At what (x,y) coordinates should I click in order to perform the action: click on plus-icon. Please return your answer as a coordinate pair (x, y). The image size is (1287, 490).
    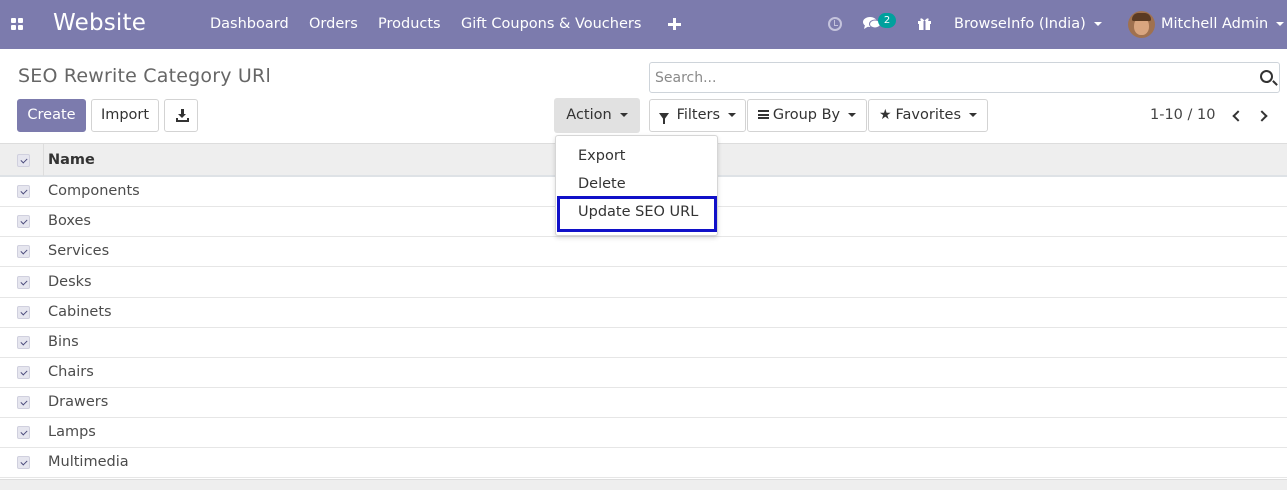
    Looking at the image, I should click on (674, 24).